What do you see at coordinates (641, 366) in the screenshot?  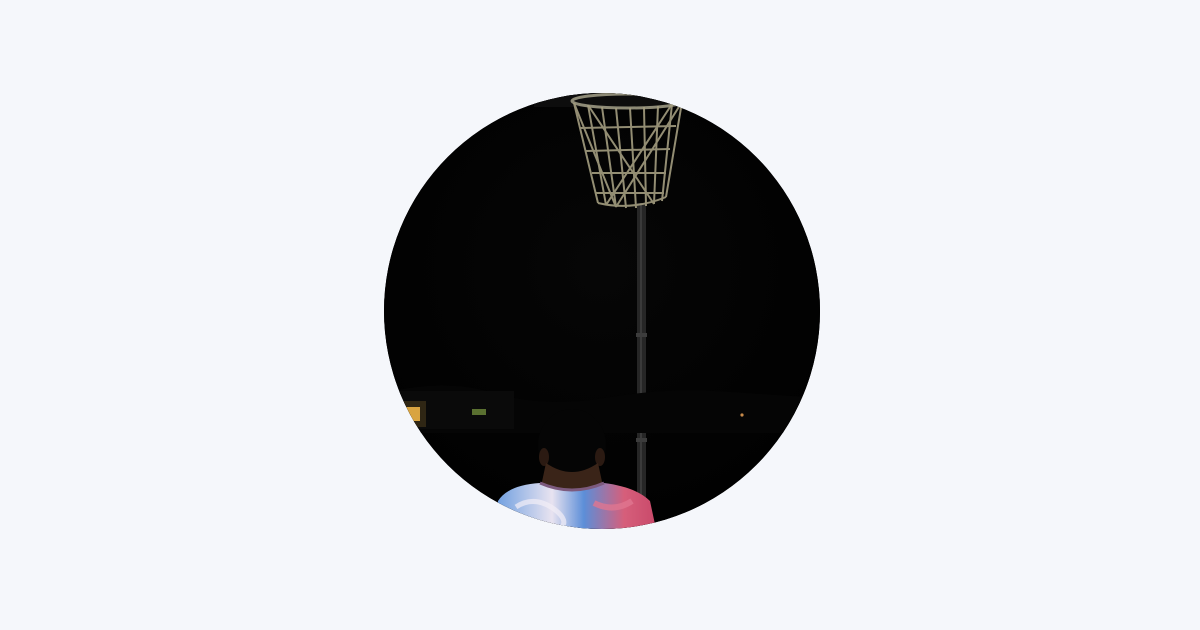 I see `pole-highlight` at bounding box center [641, 366].